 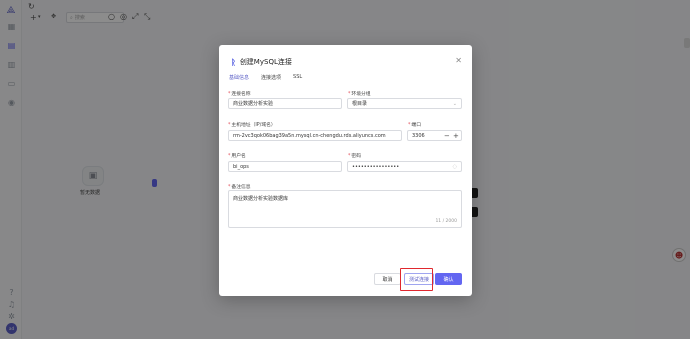 I want to click on plus-icon: +, so click(x=456, y=136).